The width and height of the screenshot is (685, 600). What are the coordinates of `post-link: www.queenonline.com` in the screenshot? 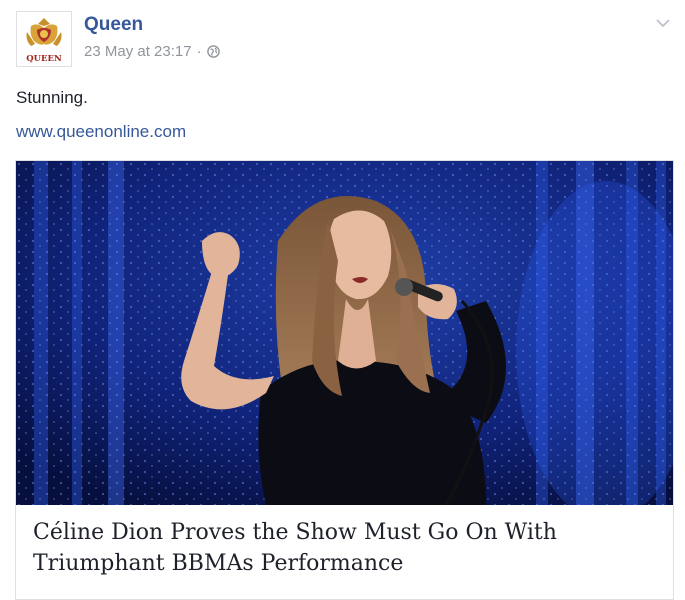 It's located at (101, 132).